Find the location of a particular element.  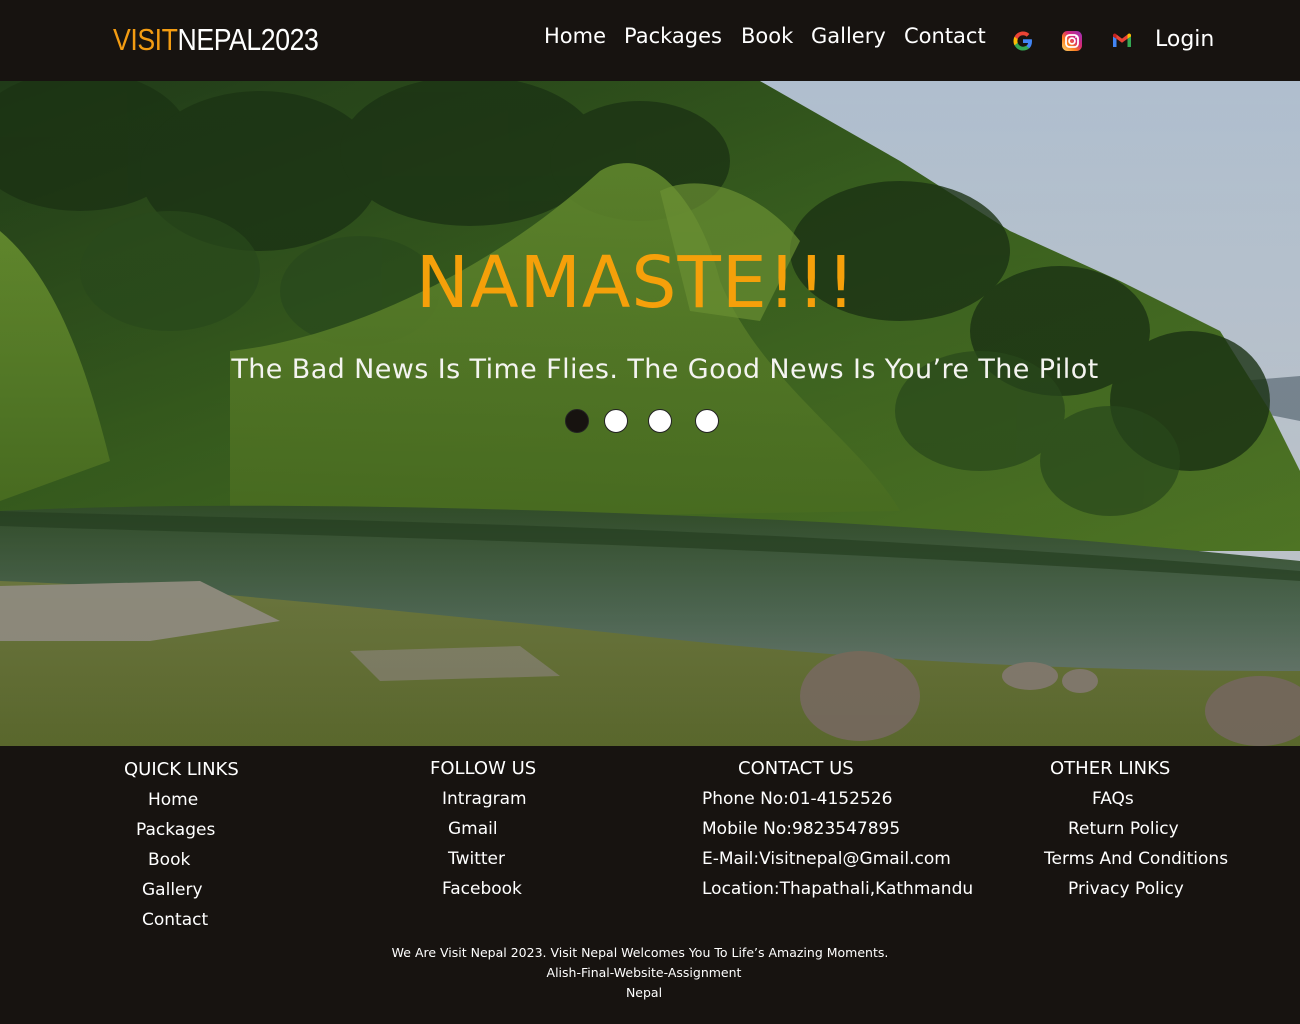

google-icon is located at coordinates (1023, 41).